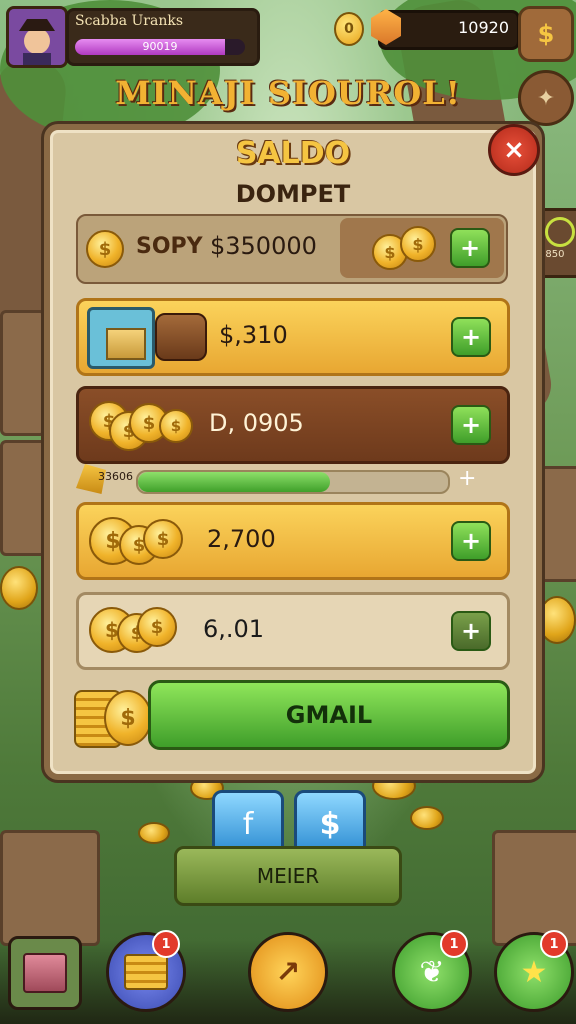  What do you see at coordinates (181, 337) in the screenshot?
I see `treasure-chest-icon` at bounding box center [181, 337].